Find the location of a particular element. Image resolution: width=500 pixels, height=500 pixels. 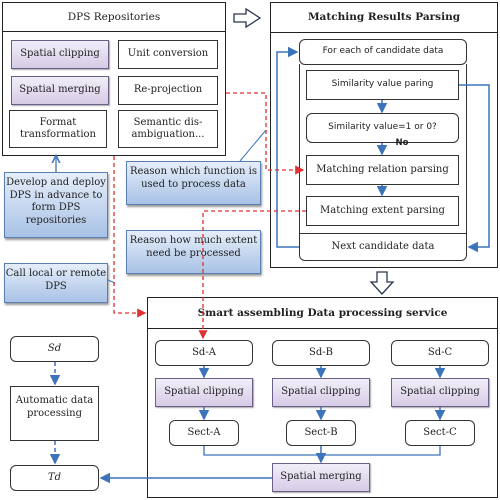

loop-end-box: Next candidate data is located at coordinates (383, 247).